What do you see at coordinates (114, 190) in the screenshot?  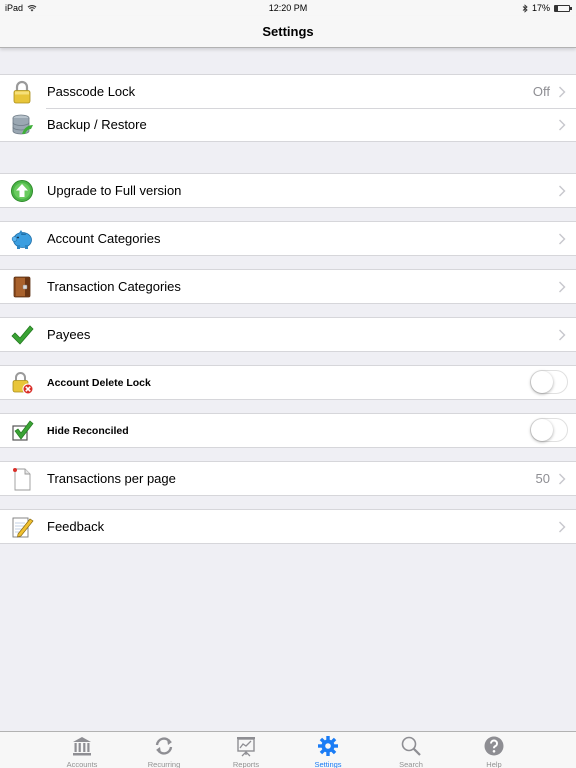 I see `upgrade-label: Upgrade to Full version` at bounding box center [114, 190].